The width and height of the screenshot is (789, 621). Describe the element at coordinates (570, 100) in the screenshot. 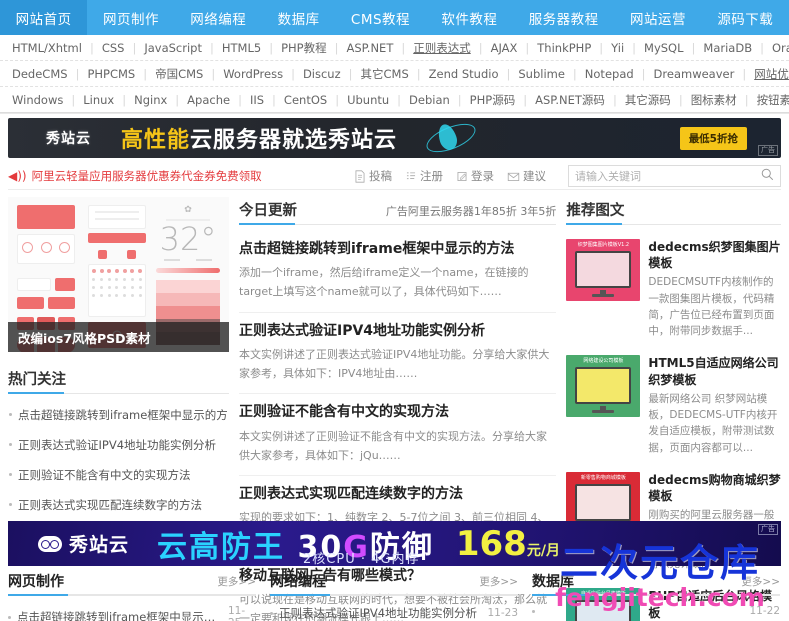

I see `subnav-link-asp-net-: ASP.NET源码` at that location.